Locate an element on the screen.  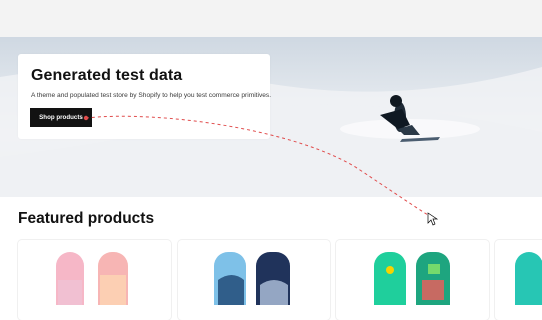
product-image-pink-snowboard is located at coordinates (92, 278).